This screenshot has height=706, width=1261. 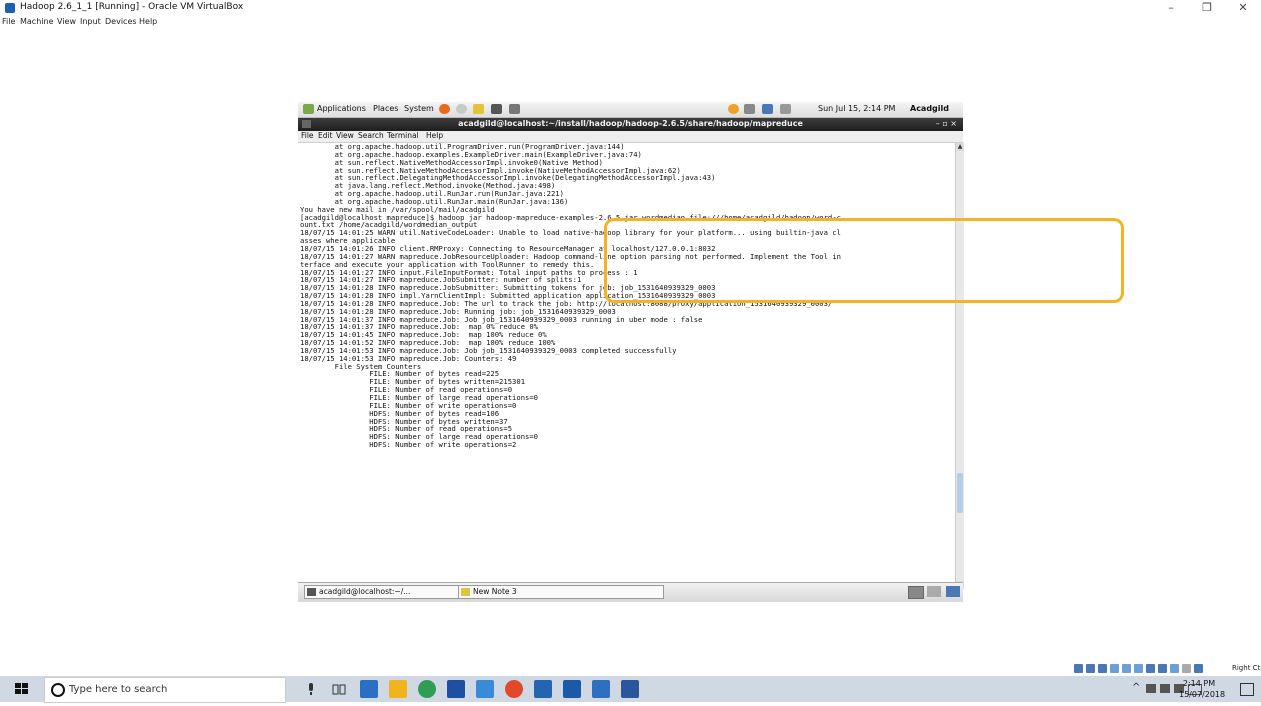 What do you see at coordinates (1186, 668) in the screenshot?
I see `mouse-integration-icon` at bounding box center [1186, 668].